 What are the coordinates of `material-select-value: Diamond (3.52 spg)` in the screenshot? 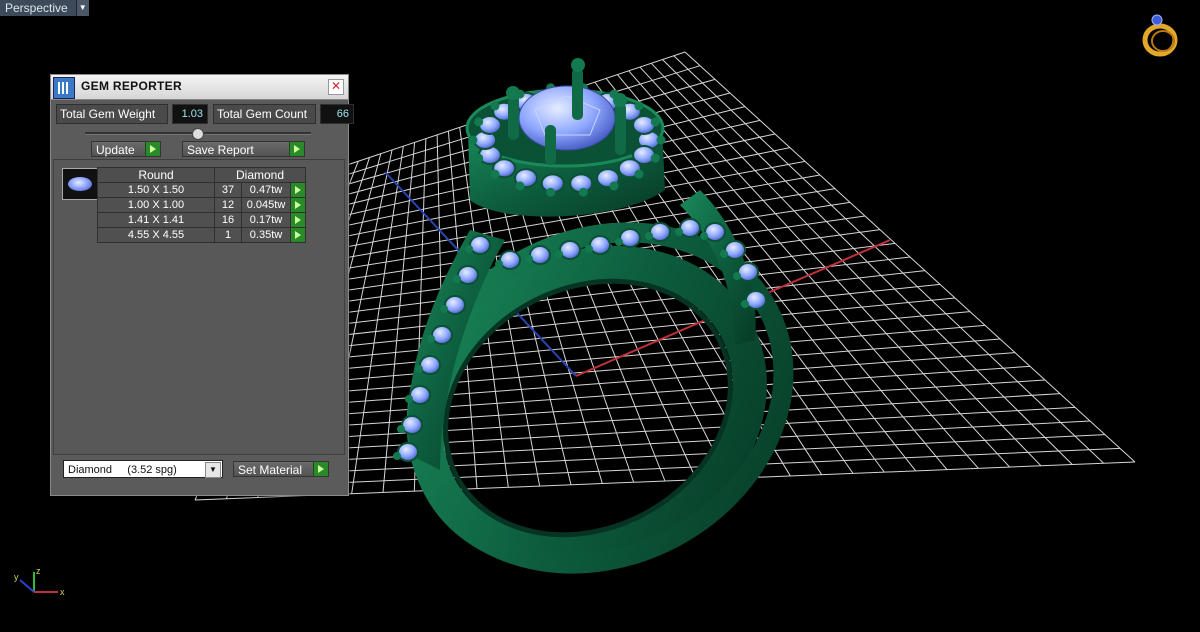 It's located at (122, 470).